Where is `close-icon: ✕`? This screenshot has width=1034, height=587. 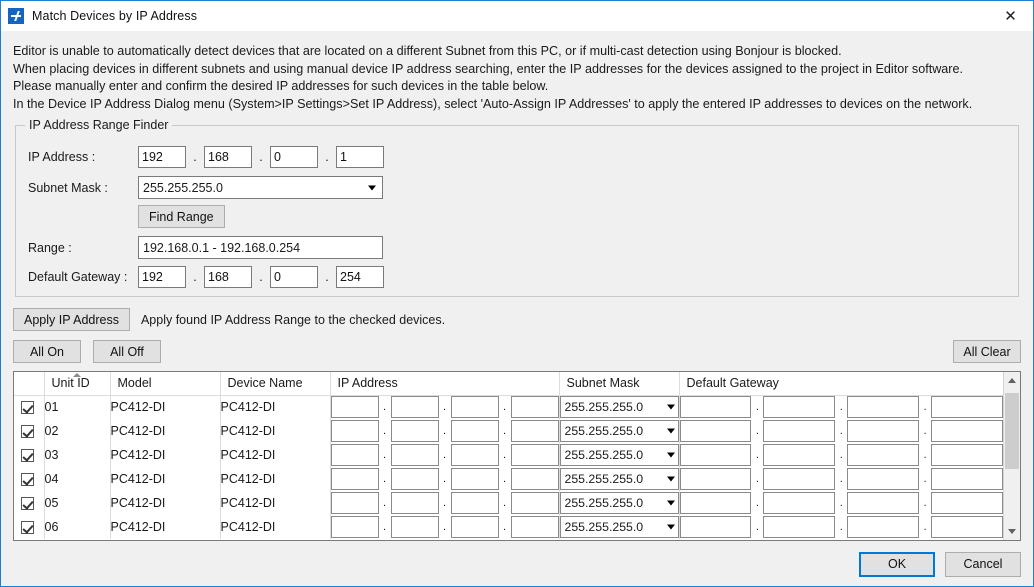
close-icon: ✕ is located at coordinates (1010, 15).